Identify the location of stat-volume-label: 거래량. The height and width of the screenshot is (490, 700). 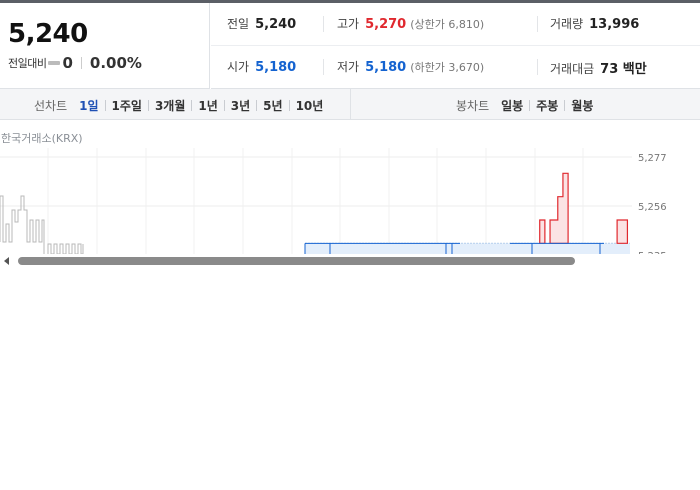
(567, 24).